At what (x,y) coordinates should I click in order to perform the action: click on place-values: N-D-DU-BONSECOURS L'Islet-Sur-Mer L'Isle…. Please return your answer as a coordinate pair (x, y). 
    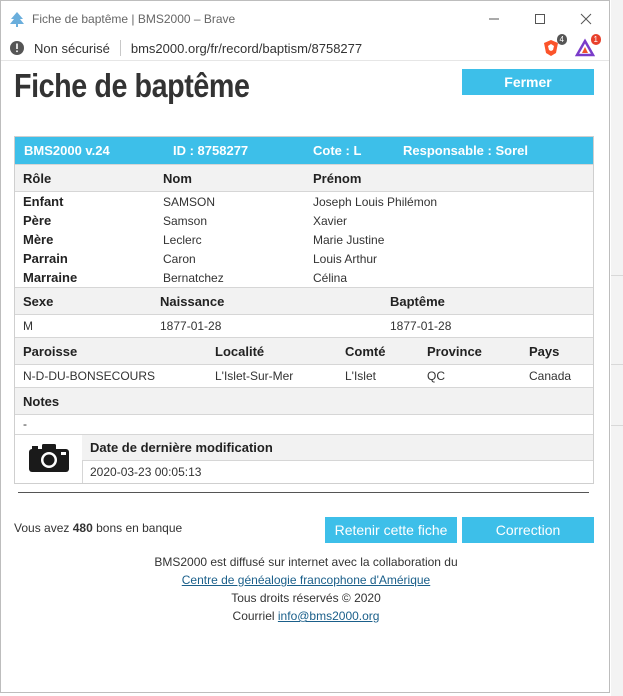
    Looking at the image, I should click on (304, 375).